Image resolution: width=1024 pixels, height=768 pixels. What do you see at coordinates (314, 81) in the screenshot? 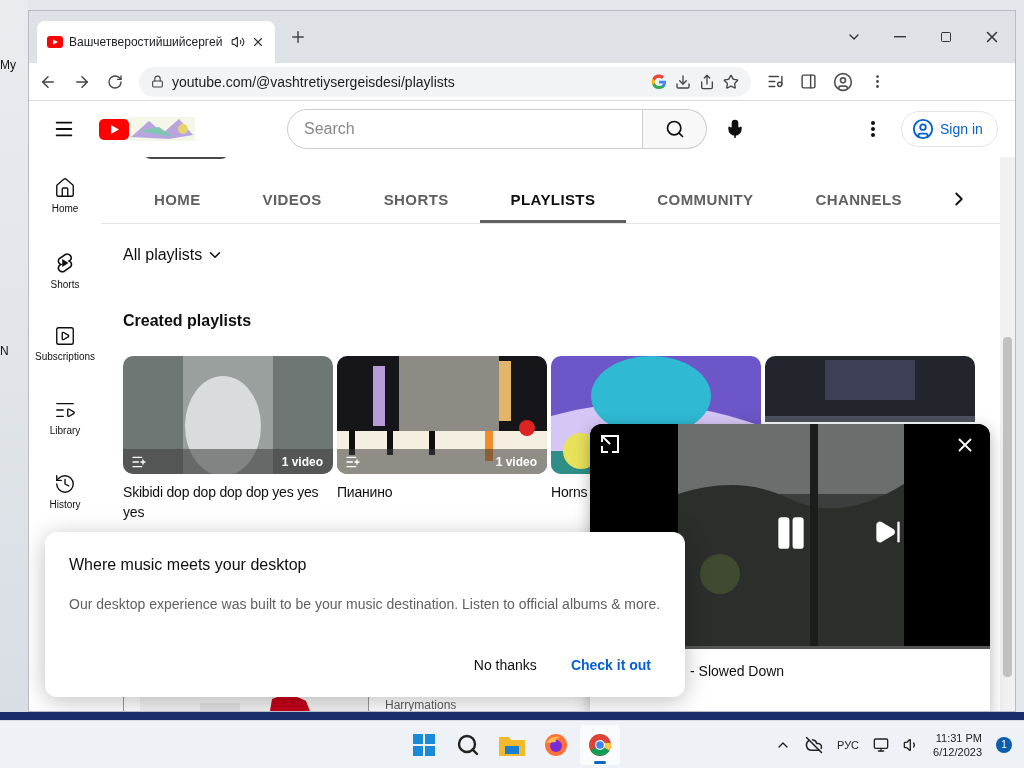
I see `url-text: youtube.com/@vashtretiysergeisdesi/playlists` at bounding box center [314, 81].